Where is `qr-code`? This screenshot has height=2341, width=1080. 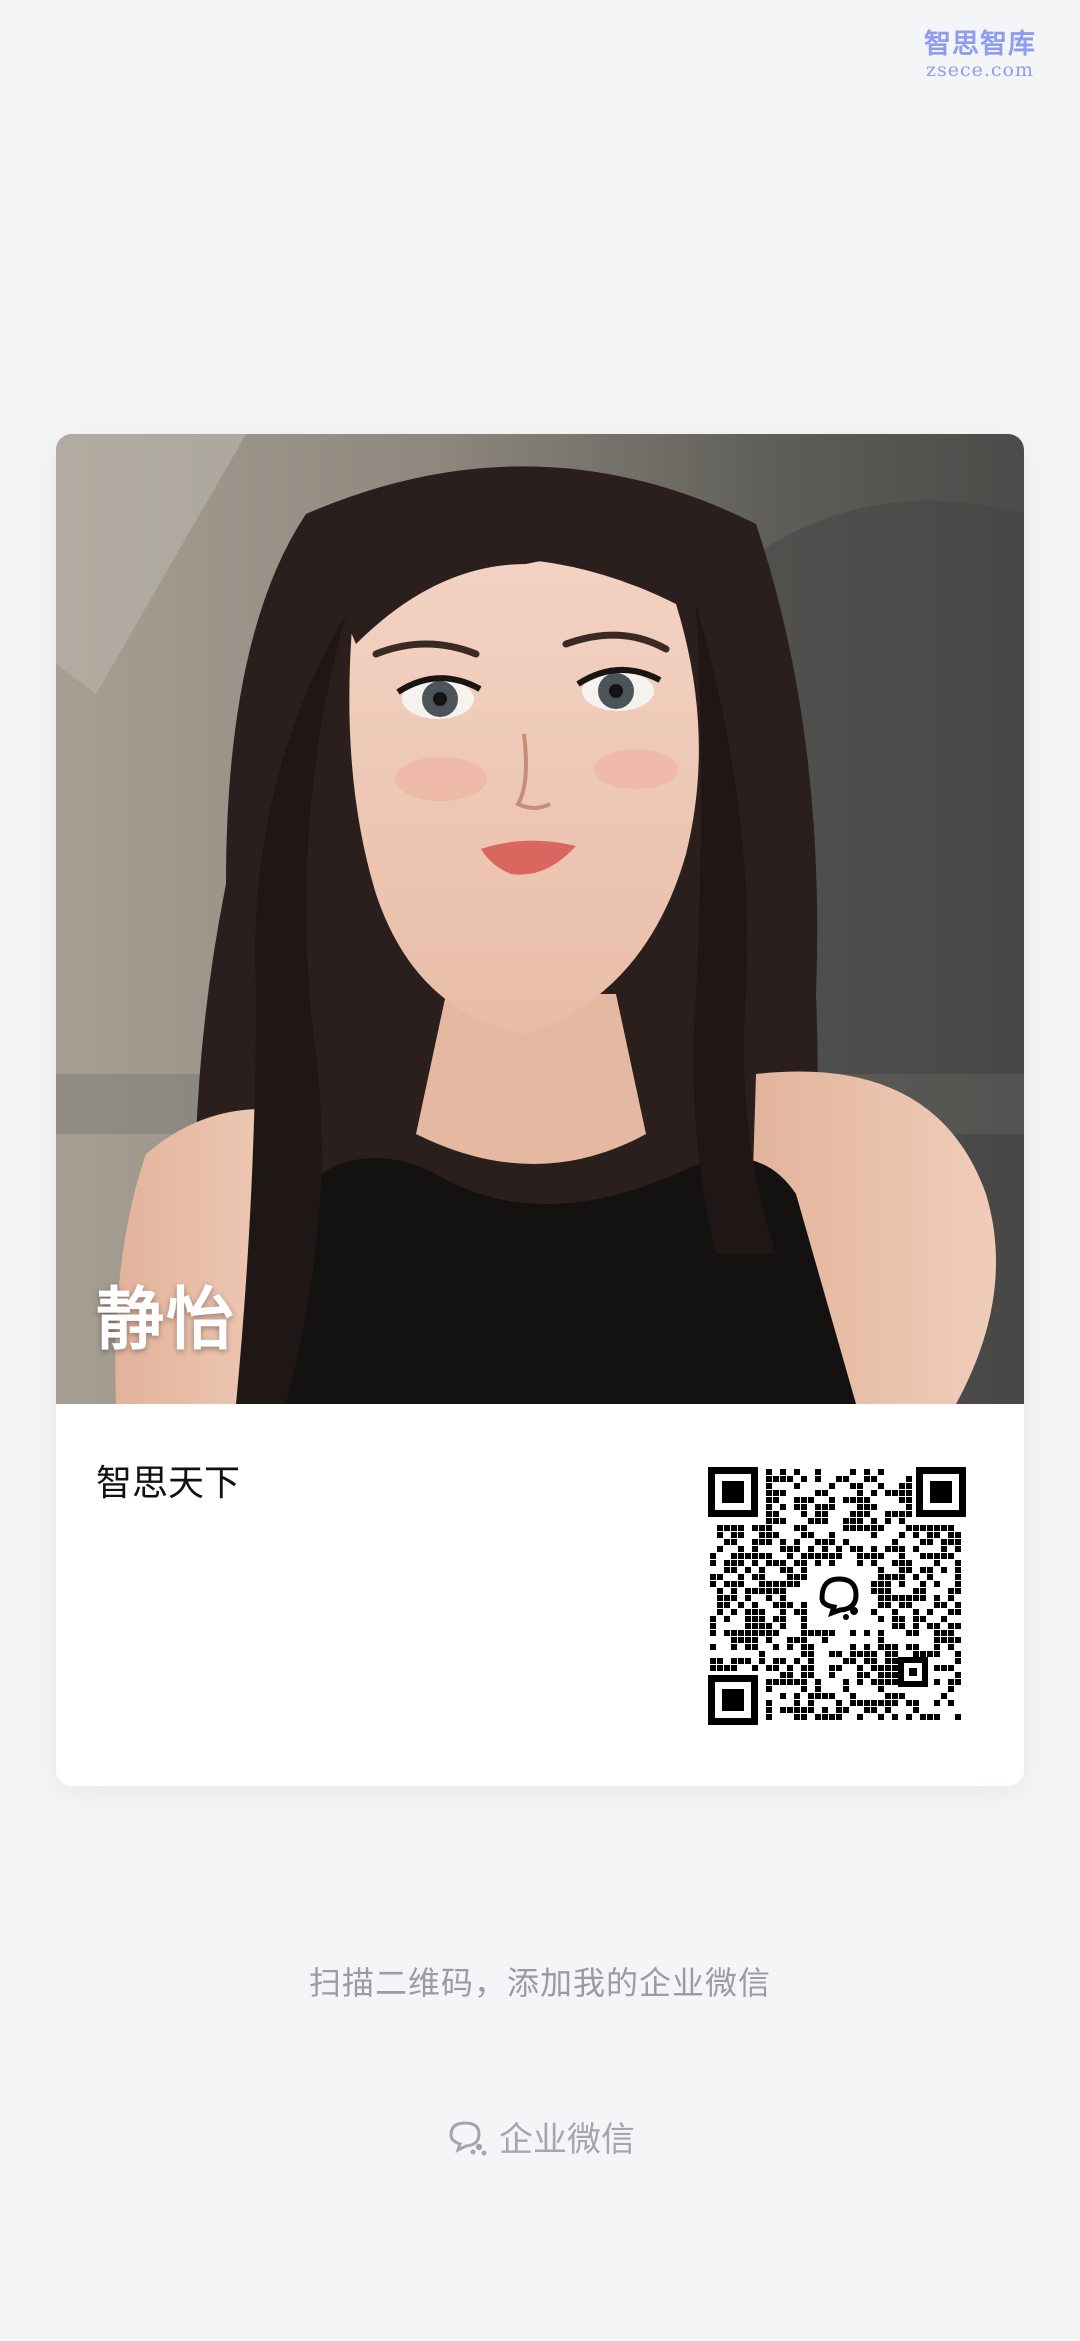
qr-code is located at coordinates (837, 1596).